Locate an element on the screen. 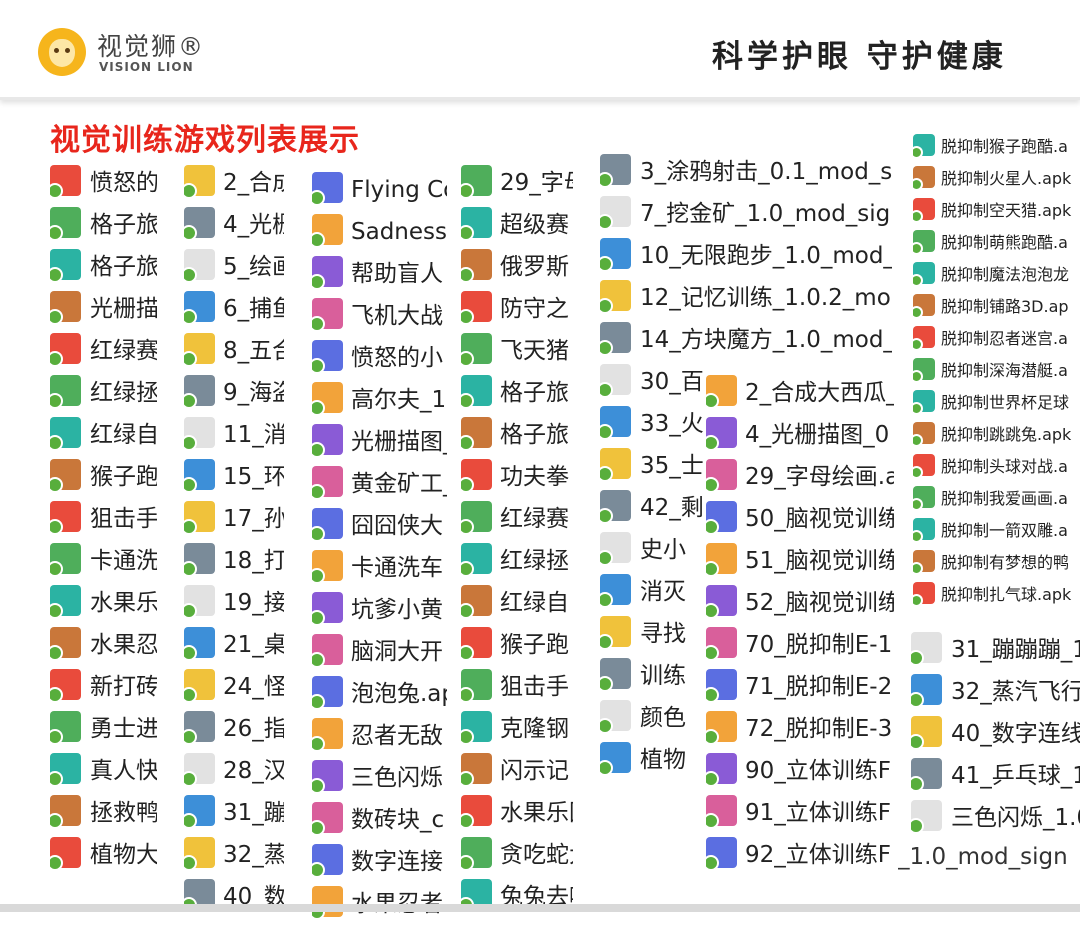 This screenshot has width=1080, height=932. file-item: 52_脑视觉训练 is located at coordinates (800, 604).